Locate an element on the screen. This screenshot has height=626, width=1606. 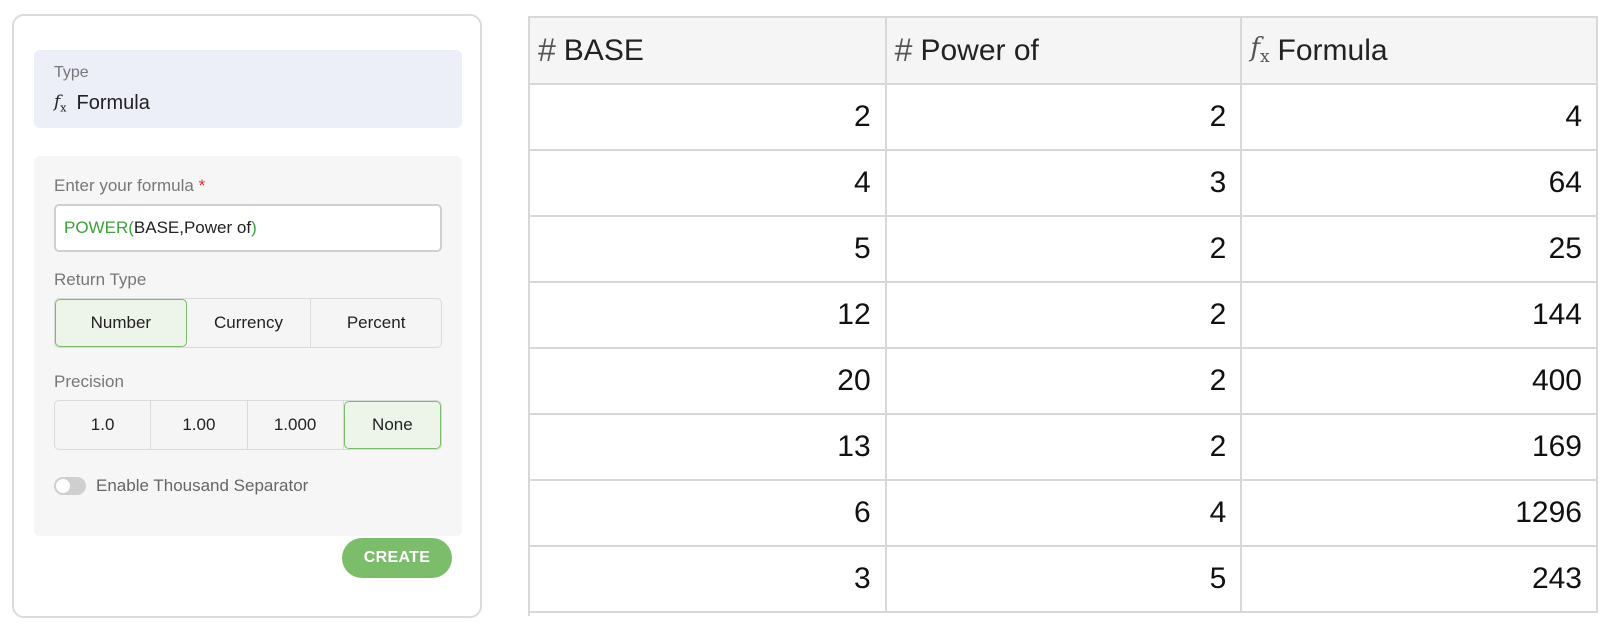
type-value-text: Formula is located at coordinates (113, 103).